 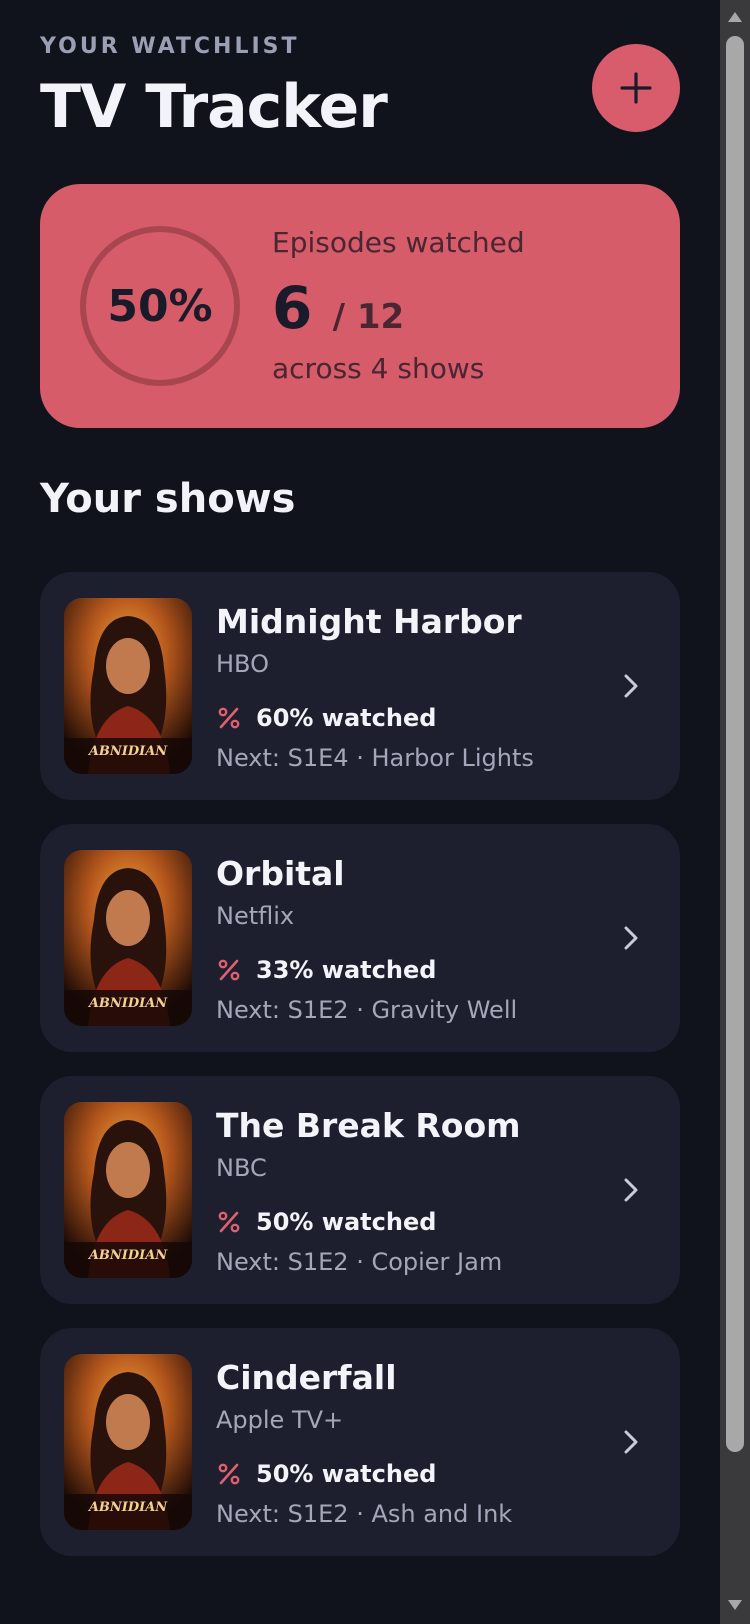 I want to click on show-title: The Break Room, so click(x=368, y=1125).